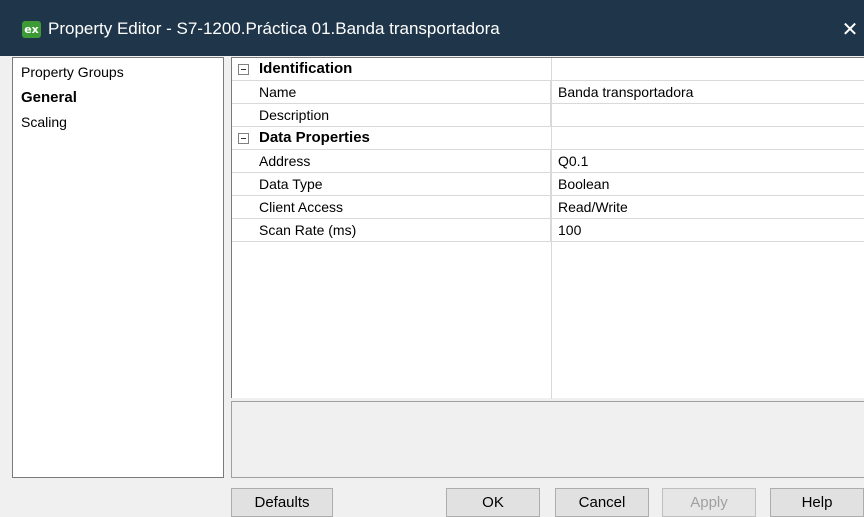 The image size is (864, 517). What do you see at coordinates (72, 72) in the screenshot?
I see `property-groups-header: Property Groups` at bounding box center [72, 72].